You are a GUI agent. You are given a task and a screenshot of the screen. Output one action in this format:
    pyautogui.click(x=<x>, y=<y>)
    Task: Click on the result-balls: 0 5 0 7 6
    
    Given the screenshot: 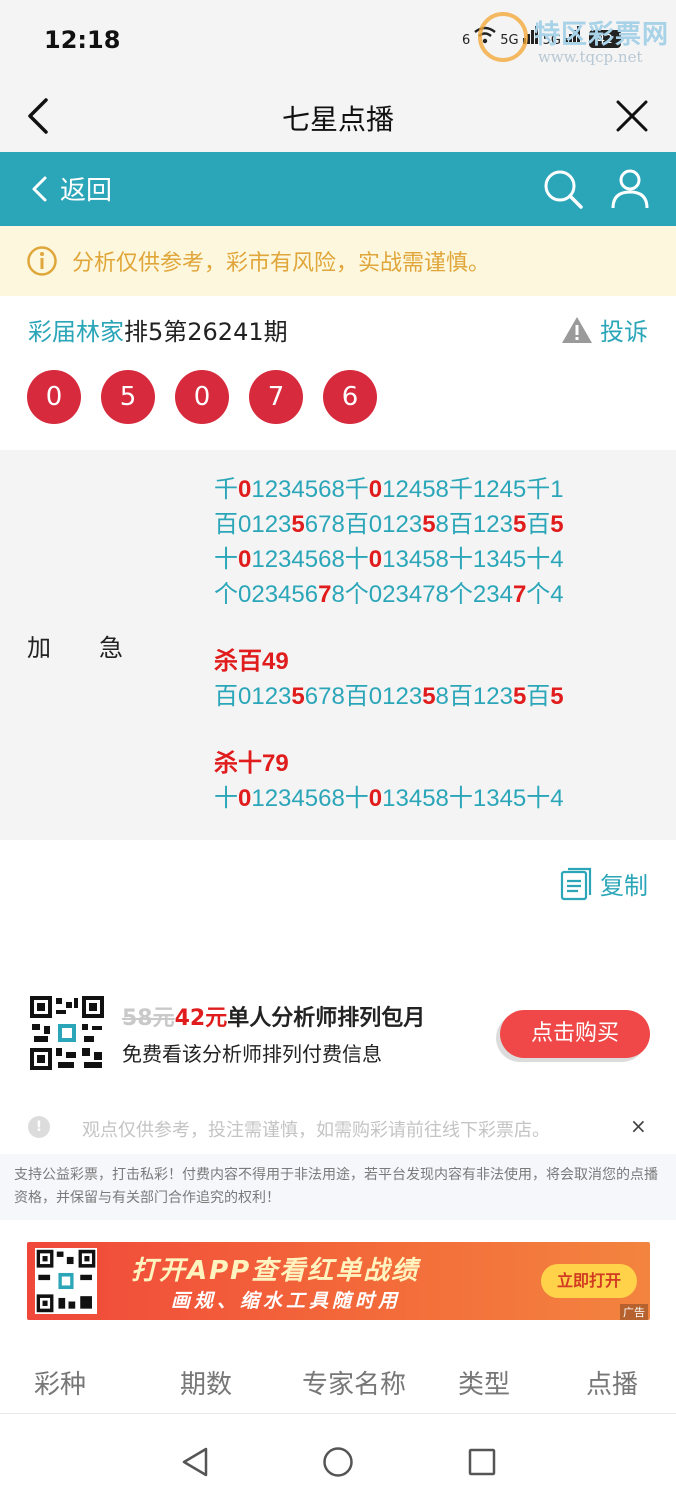 What is the action you would take?
    pyautogui.click(x=202, y=397)
    